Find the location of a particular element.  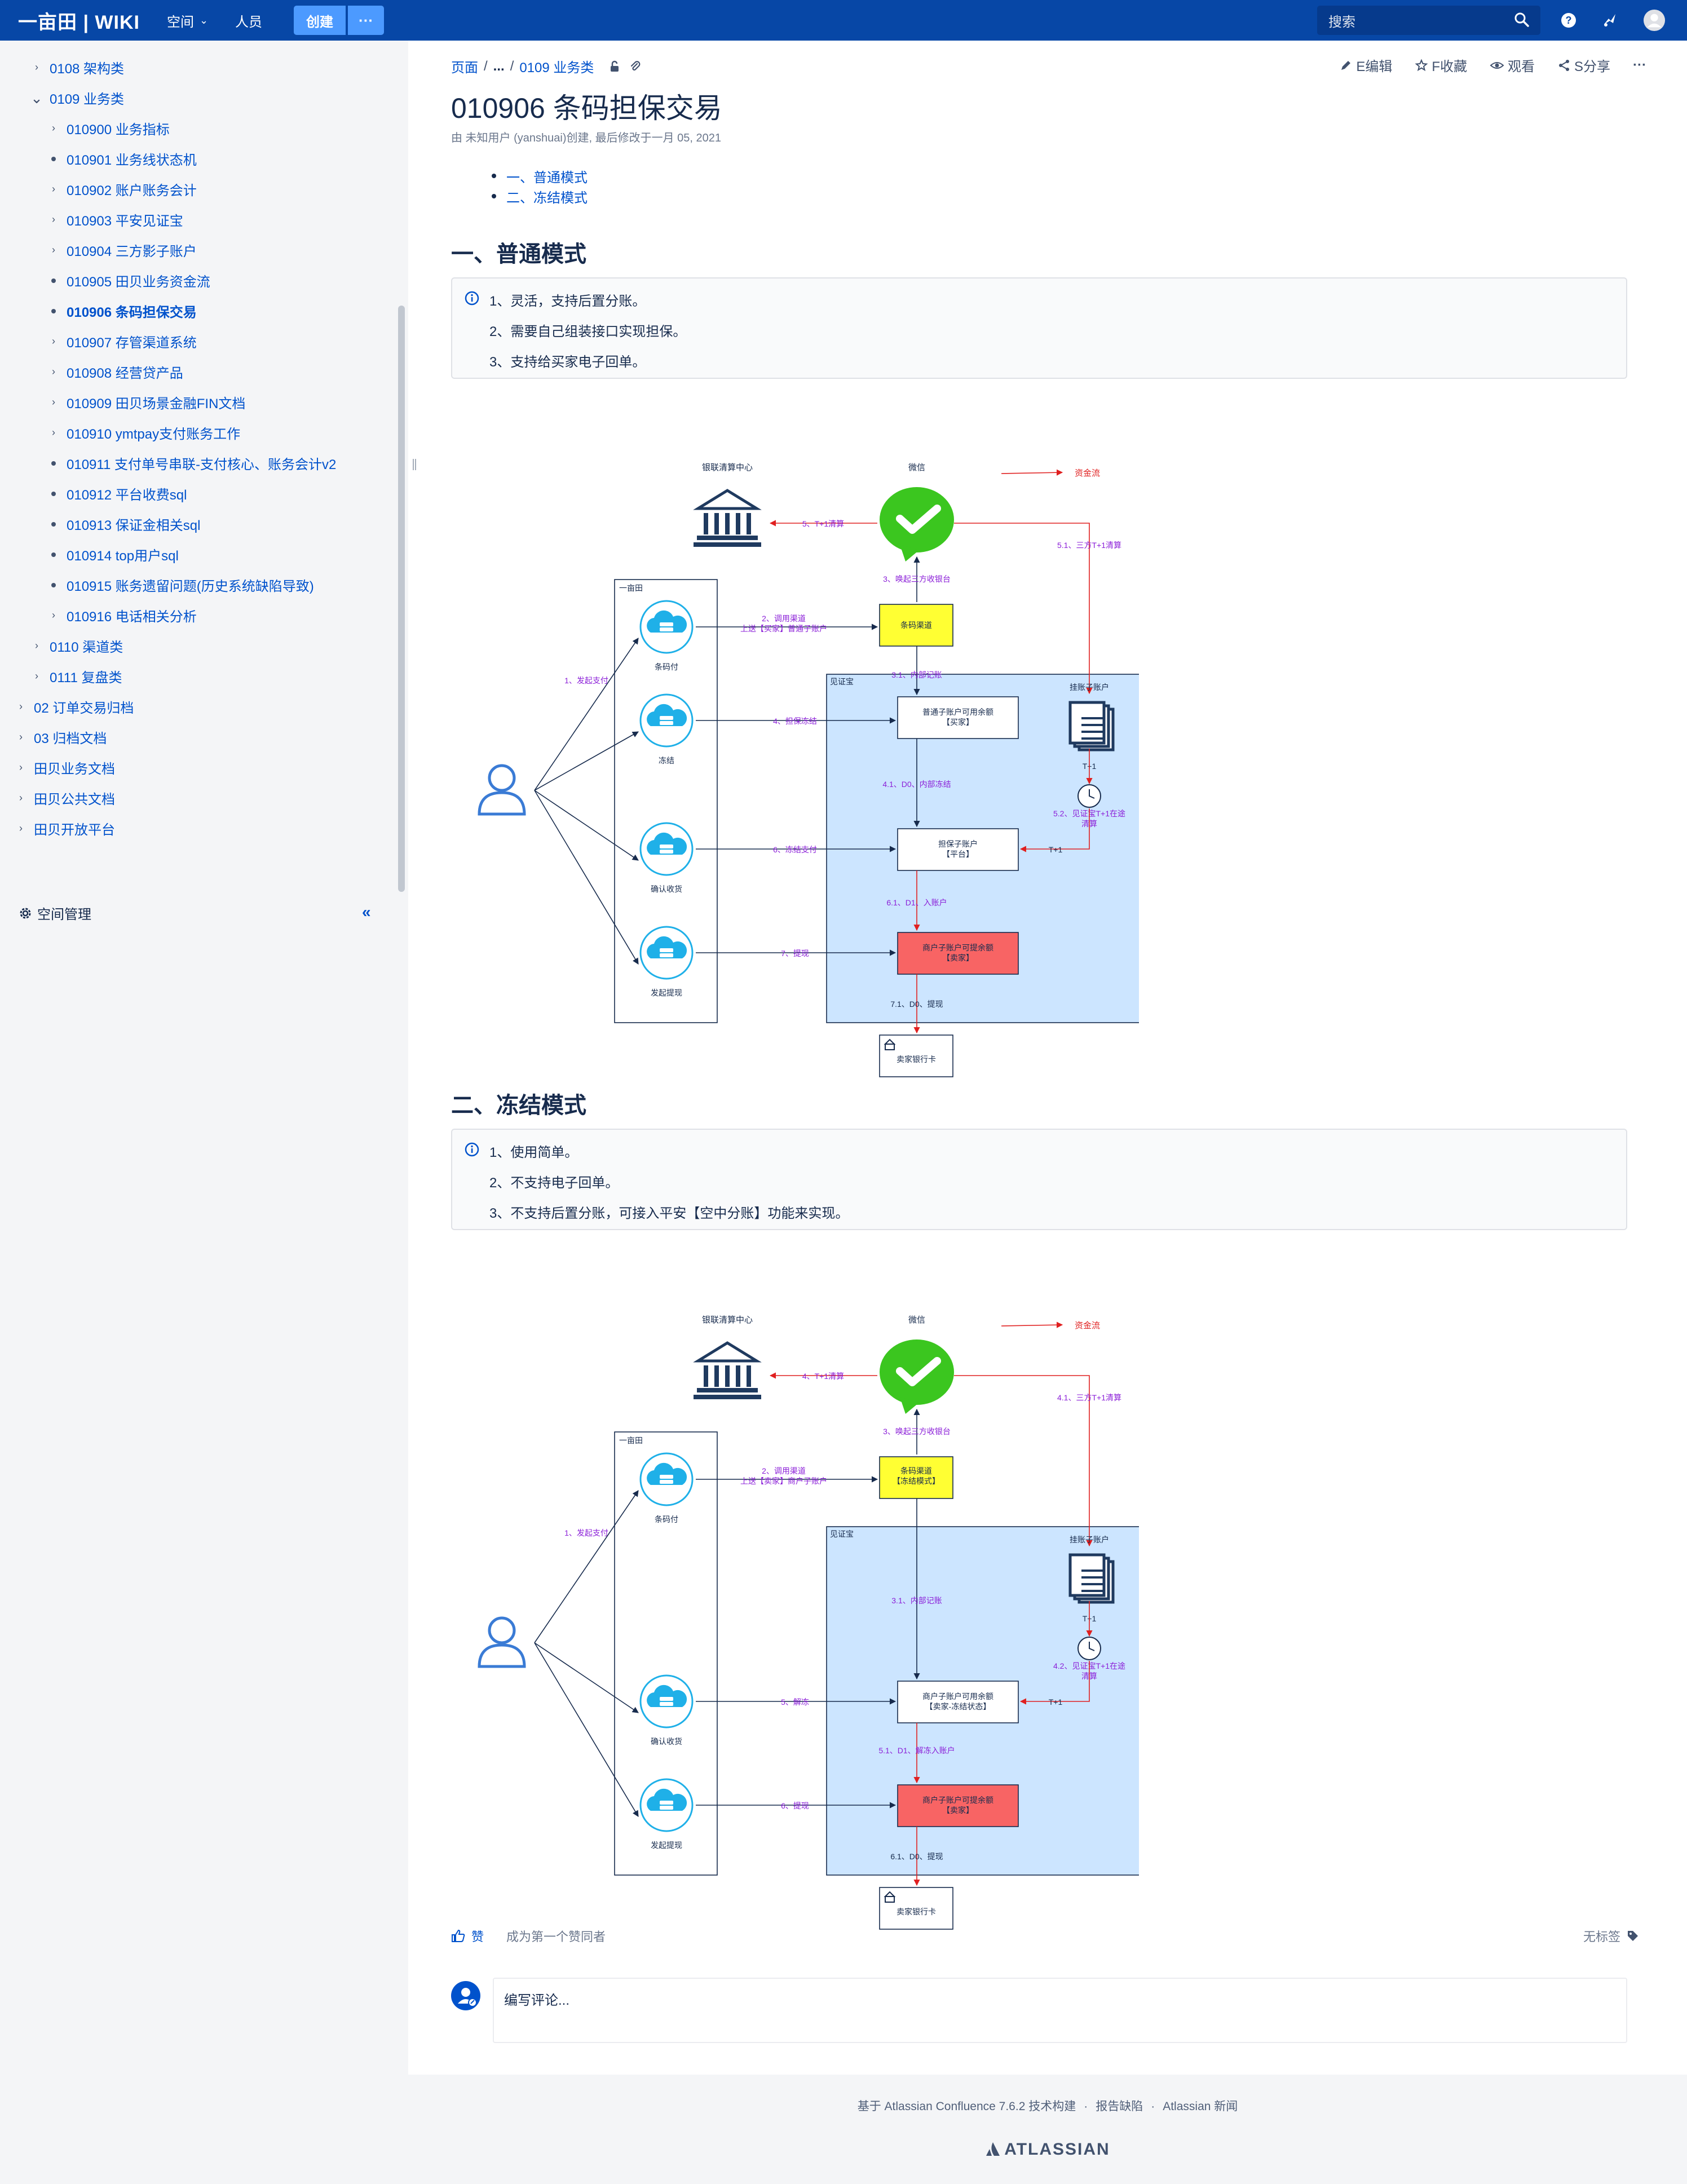

info-line: 2、不支持电子回单。 is located at coordinates (554, 1183).